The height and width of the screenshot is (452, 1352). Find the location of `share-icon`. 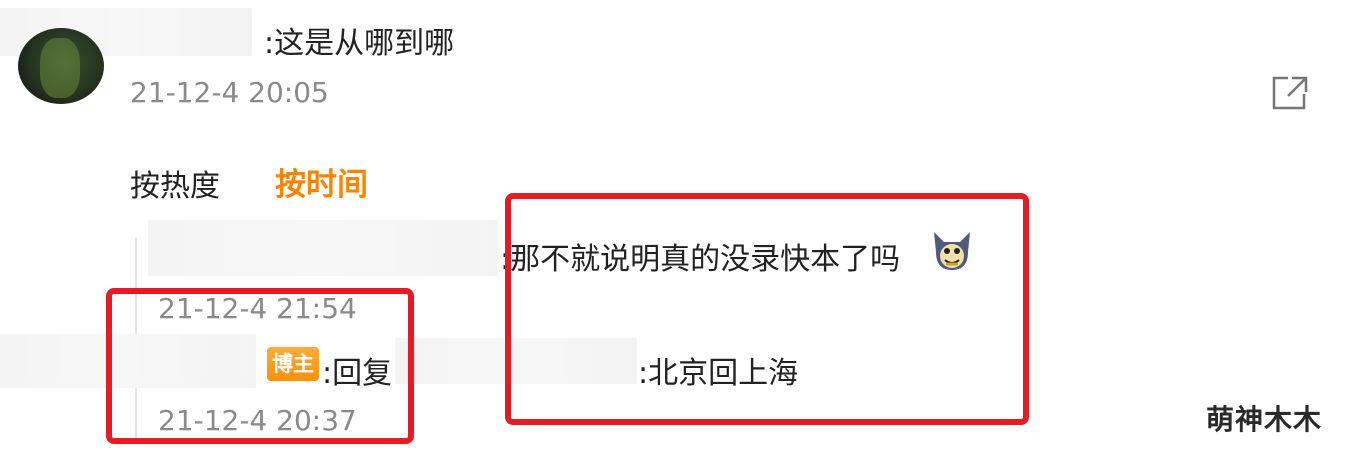

share-icon is located at coordinates (1290, 93).